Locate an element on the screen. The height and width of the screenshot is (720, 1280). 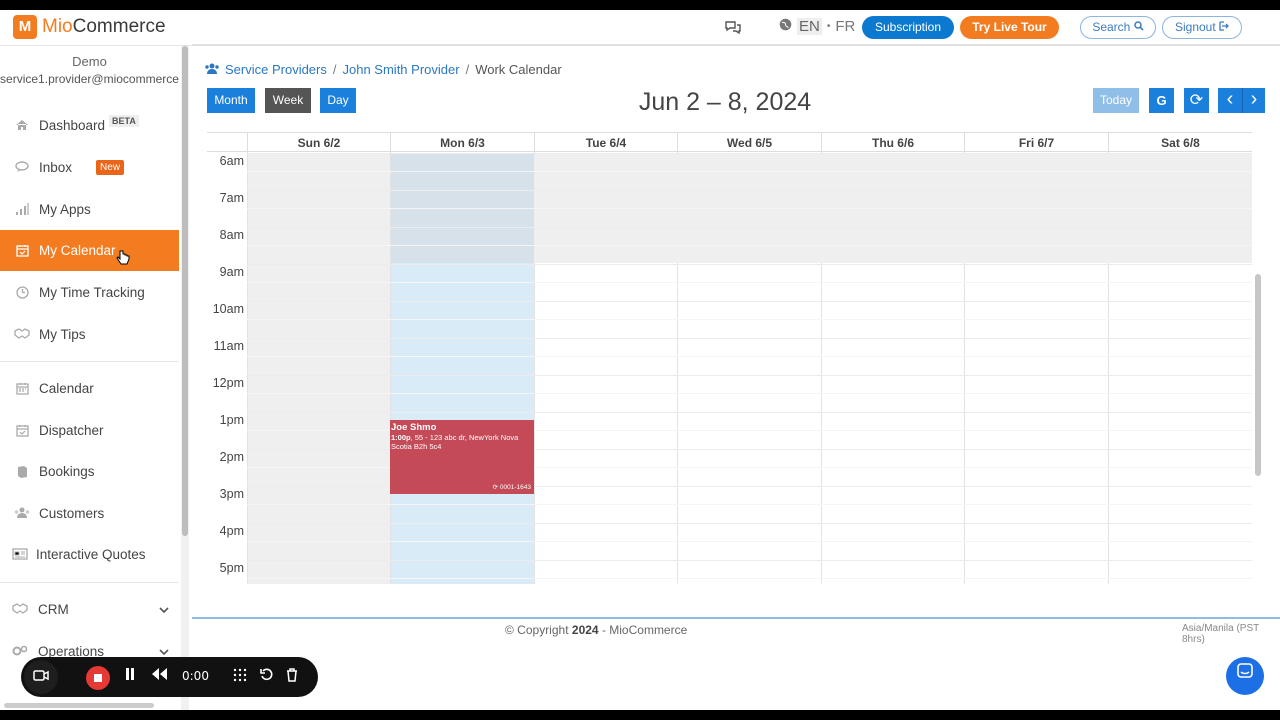
new-badge: New is located at coordinates (110, 167).